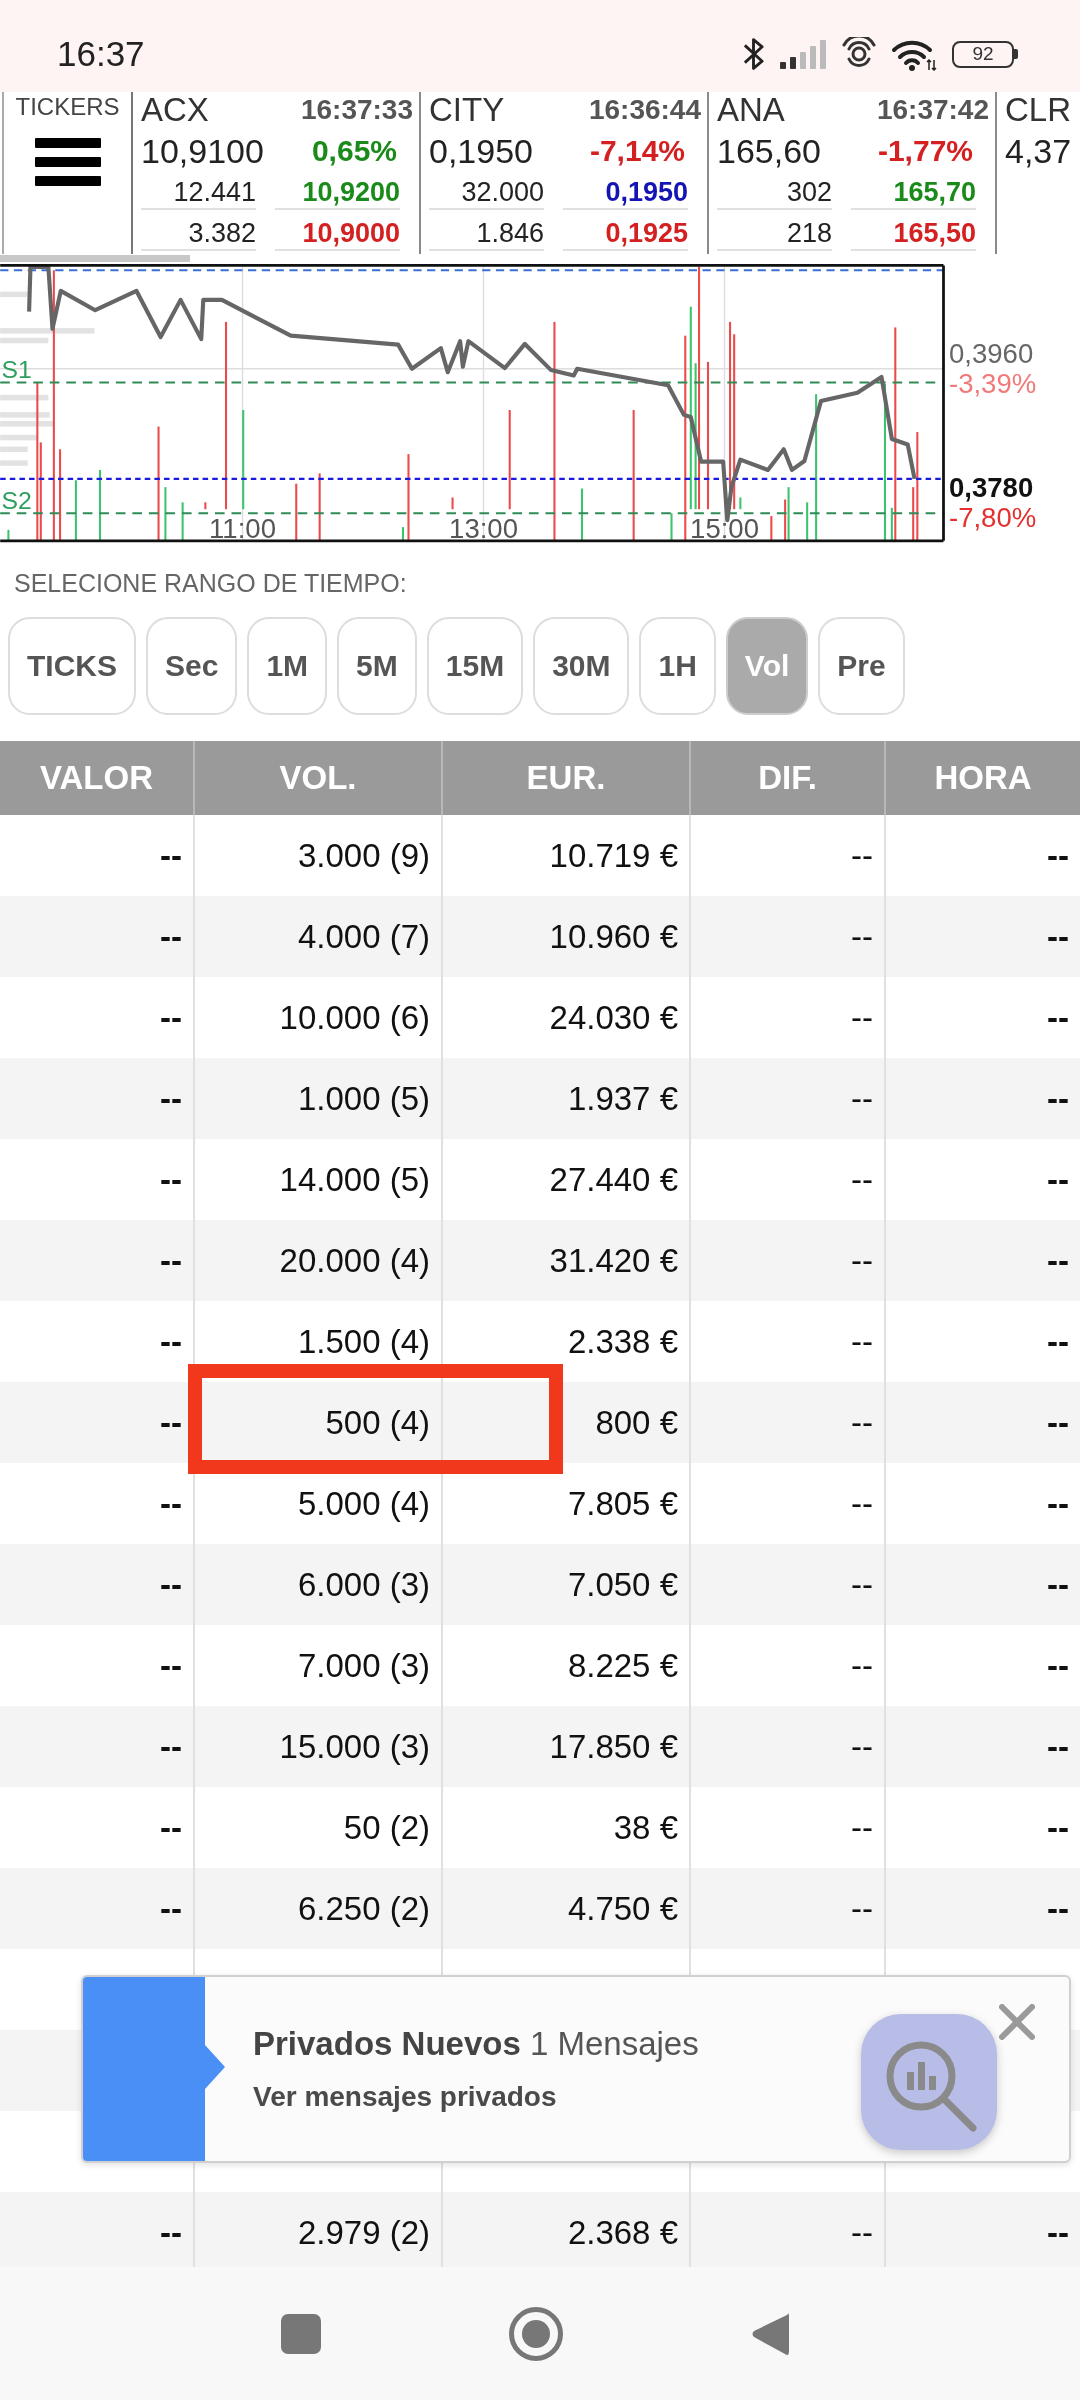 The width and height of the screenshot is (1080, 2400). I want to click on table-cell: 500 (4), so click(377, 1422).